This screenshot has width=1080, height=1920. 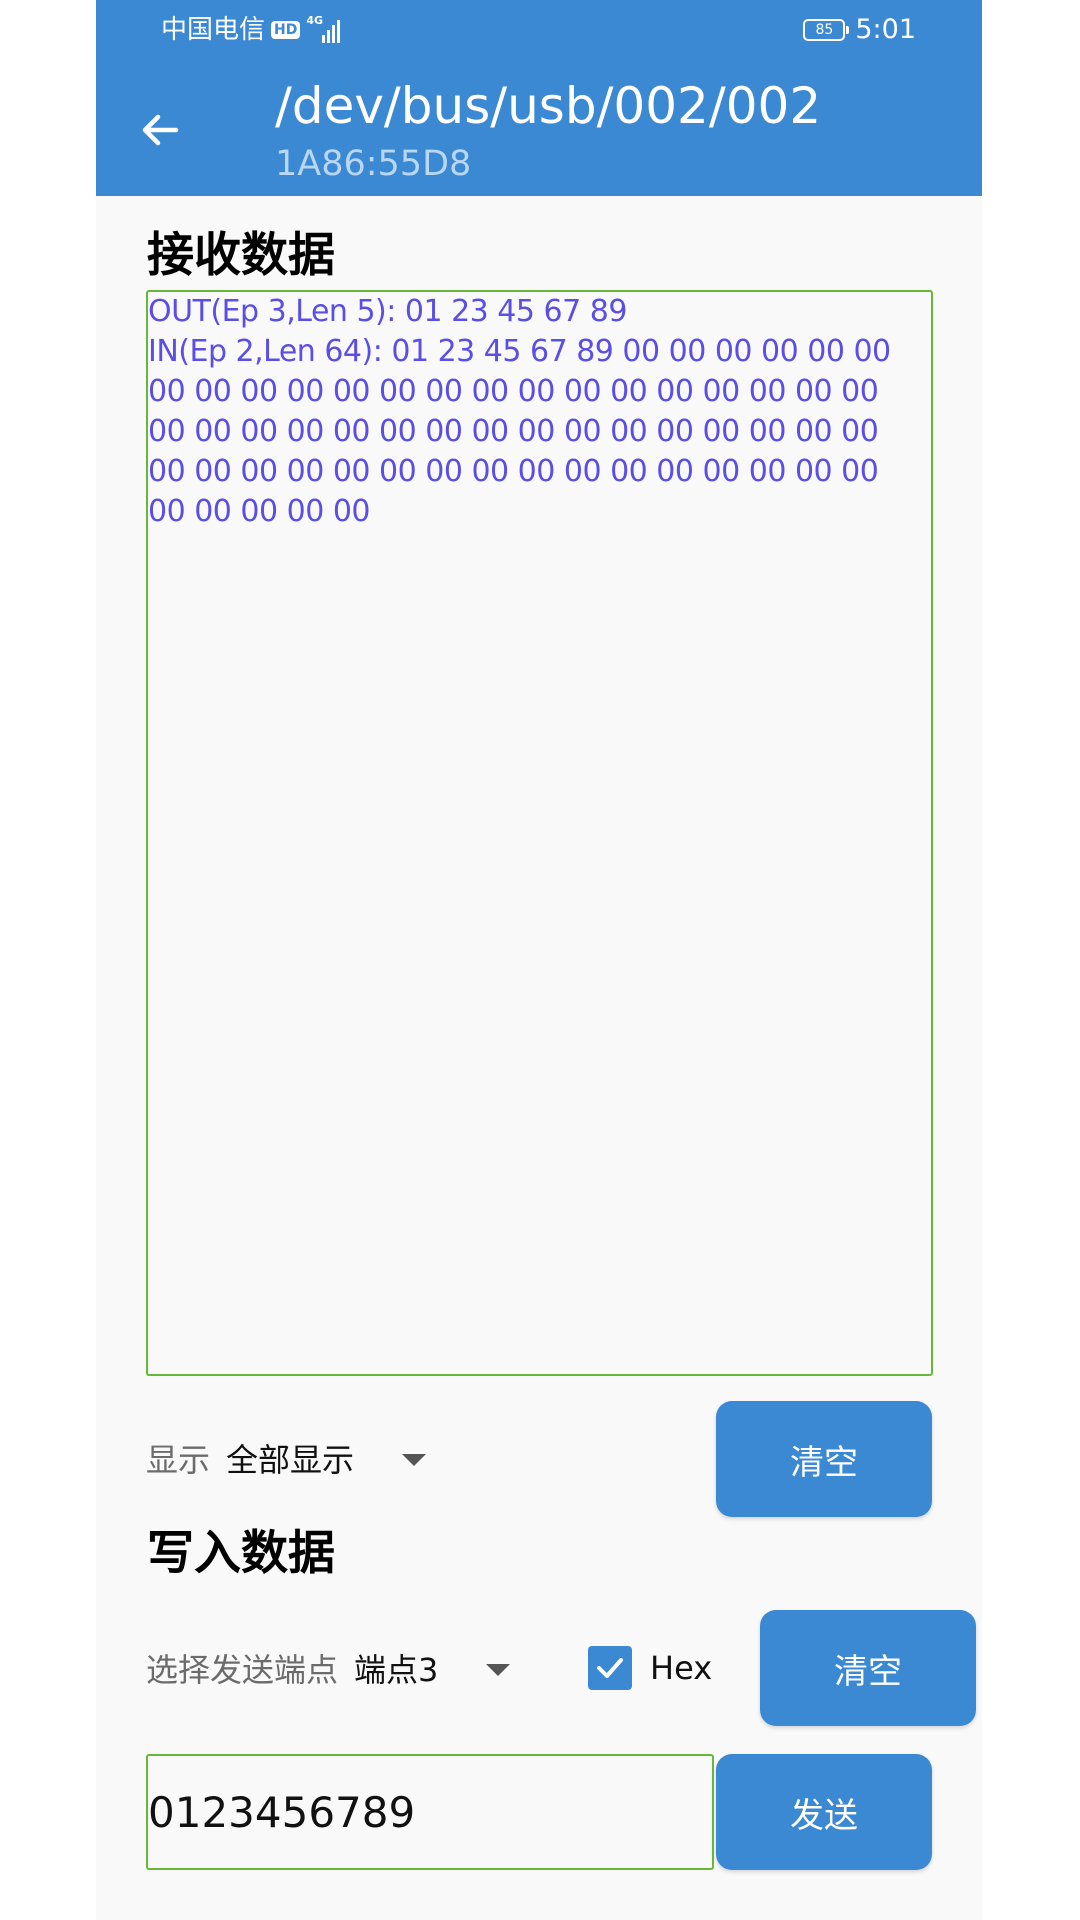 I want to click on status-right-group: 85 5:01, so click(x=859, y=30).